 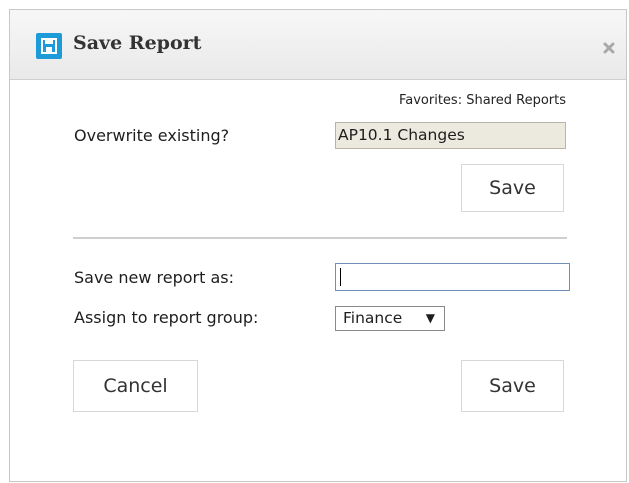 I want to click on section-divider, so click(x=320, y=238).